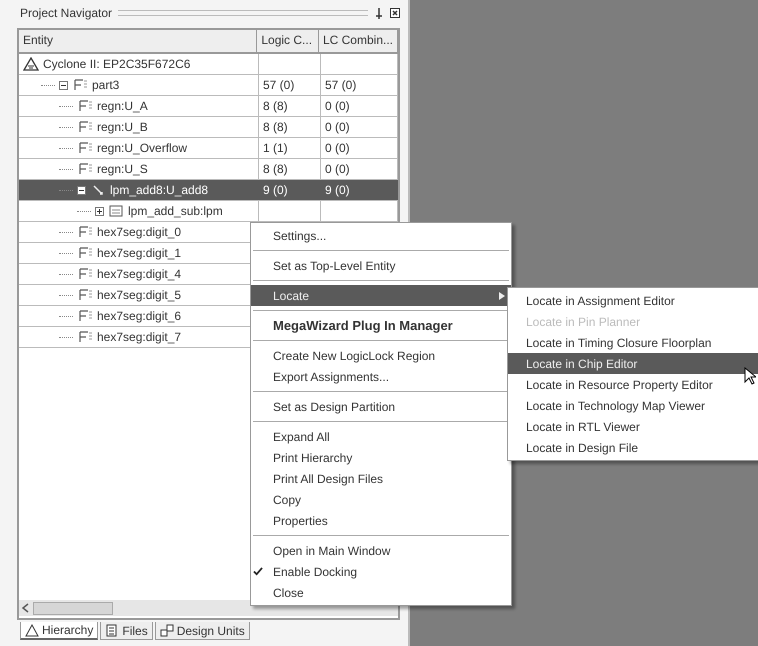  What do you see at coordinates (175, 211) in the screenshot?
I see `entity-name: lpm_add_sub:lpm` at bounding box center [175, 211].